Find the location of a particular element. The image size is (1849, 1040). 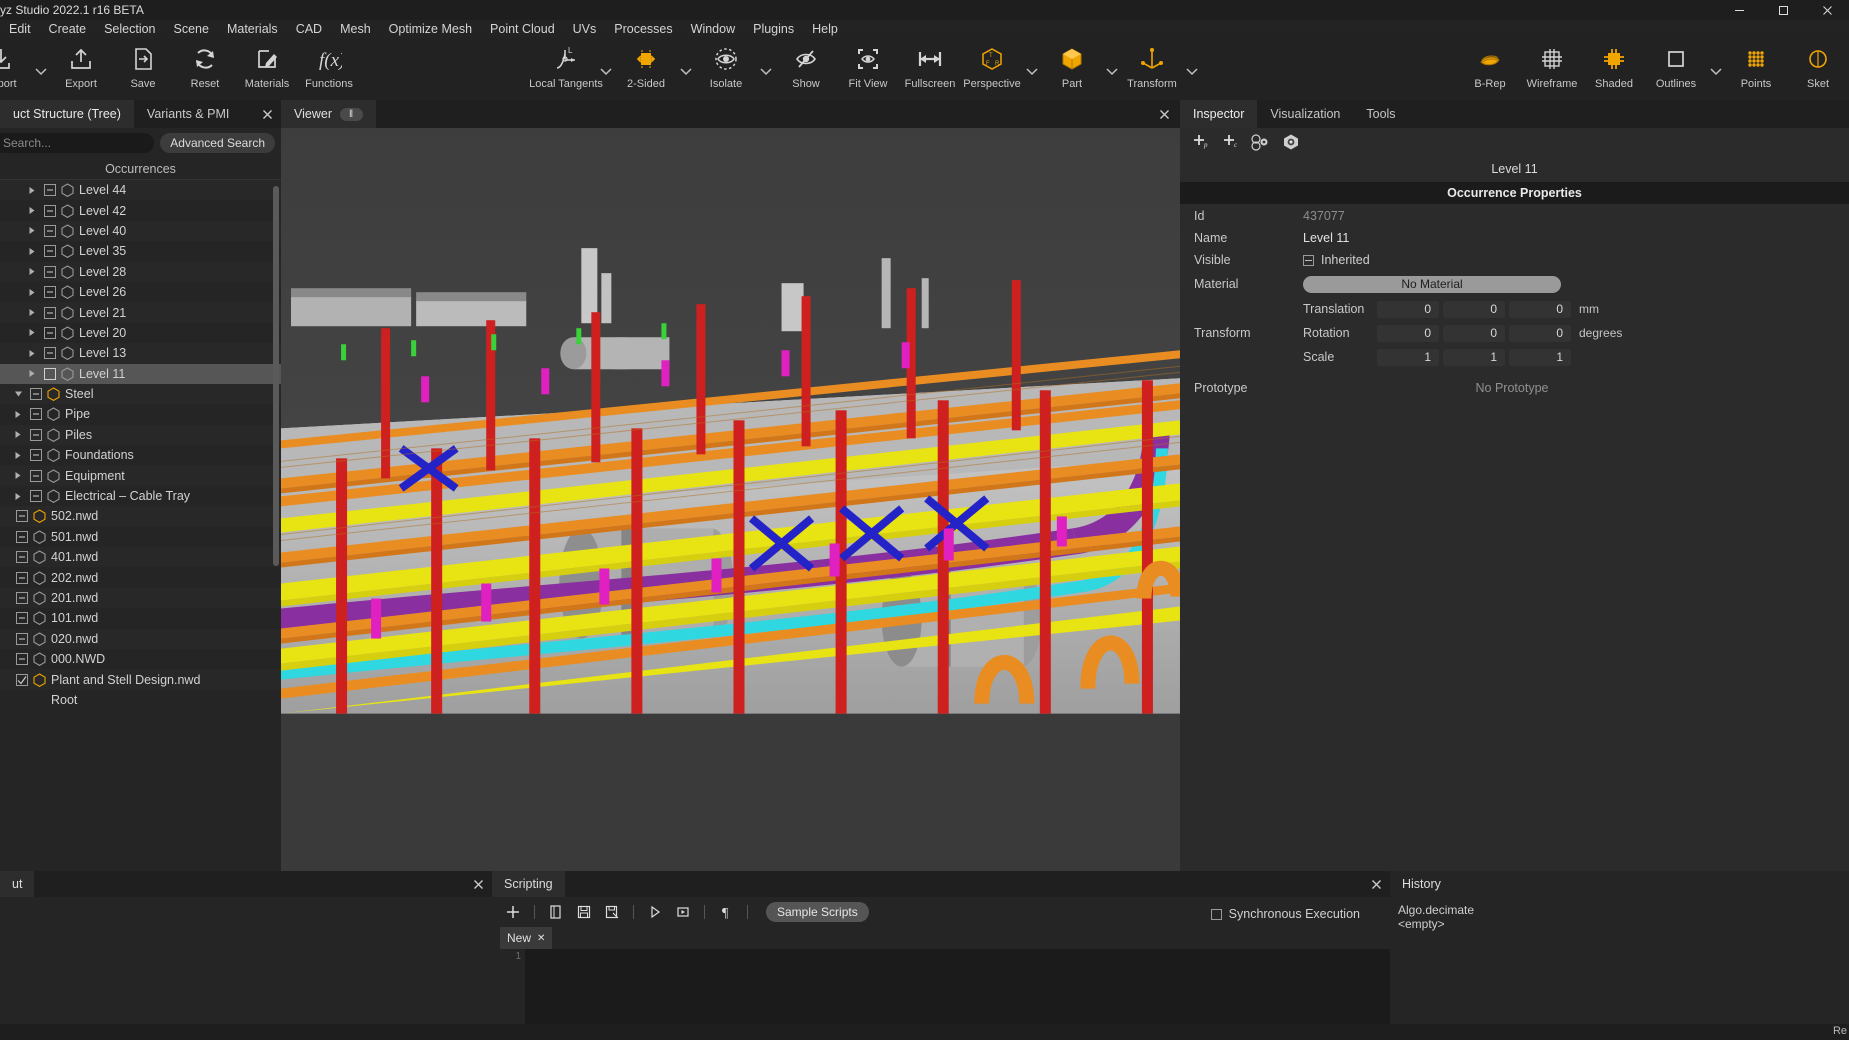

toolbar-save-button: Save is located at coordinates (143, 69).